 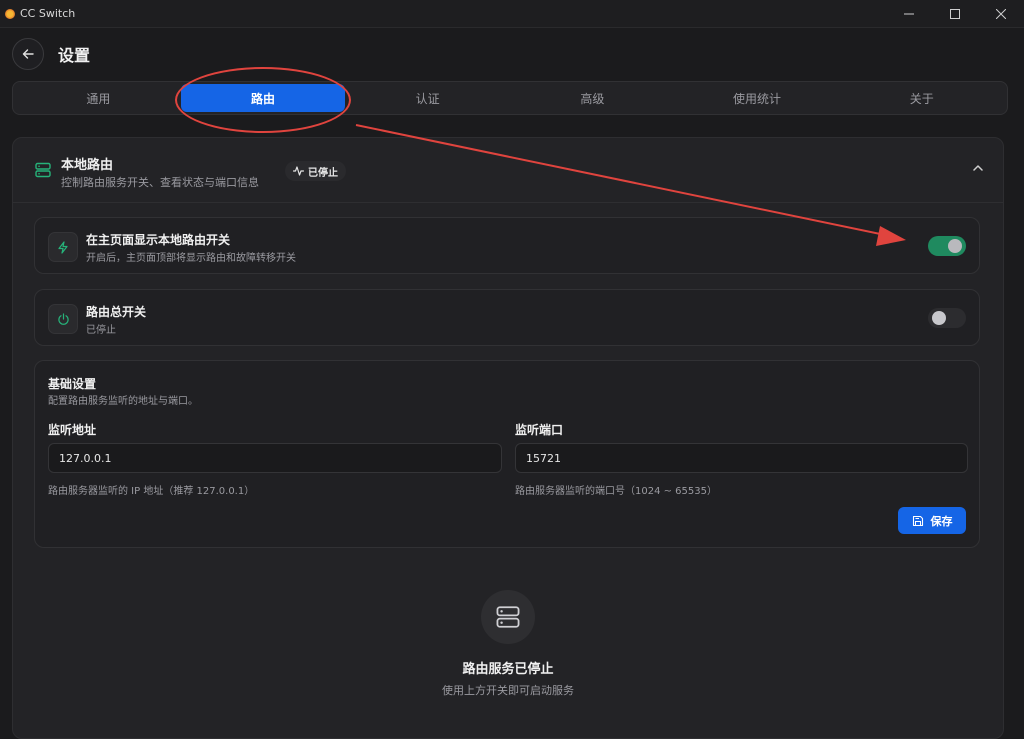 I want to click on listen-address-label: 监听地址, so click(x=72, y=430).